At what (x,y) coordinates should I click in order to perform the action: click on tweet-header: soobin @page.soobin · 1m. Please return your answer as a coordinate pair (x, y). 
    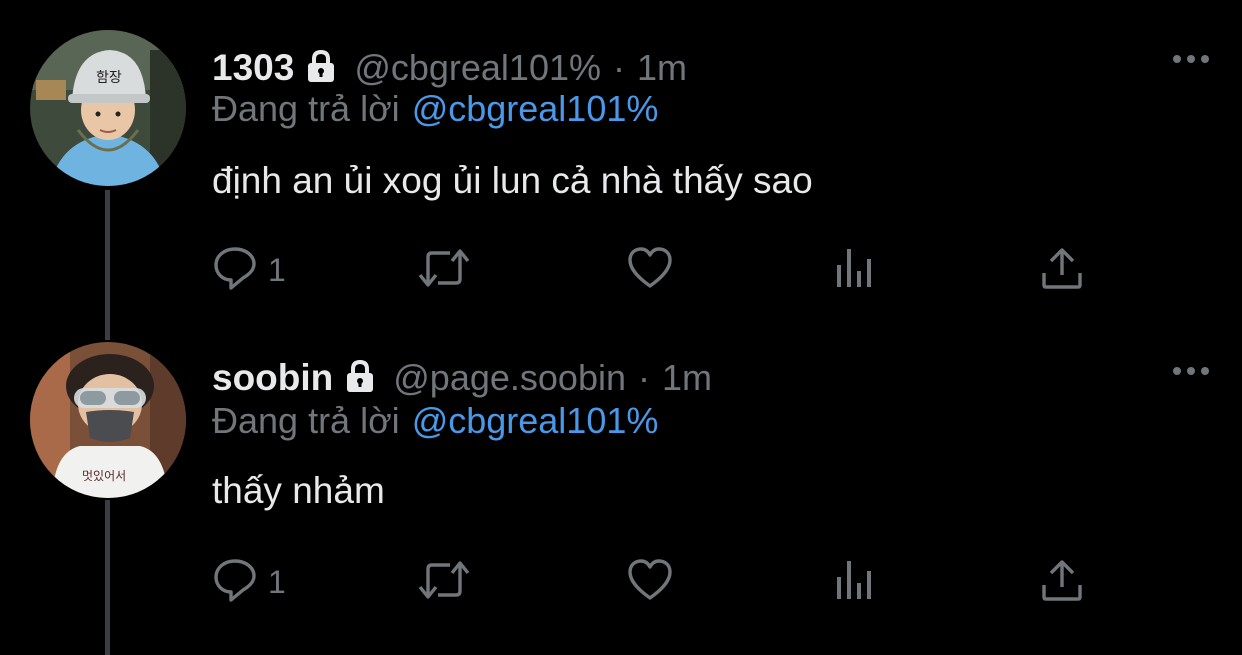
    Looking at the image, I should click on (462, 378).